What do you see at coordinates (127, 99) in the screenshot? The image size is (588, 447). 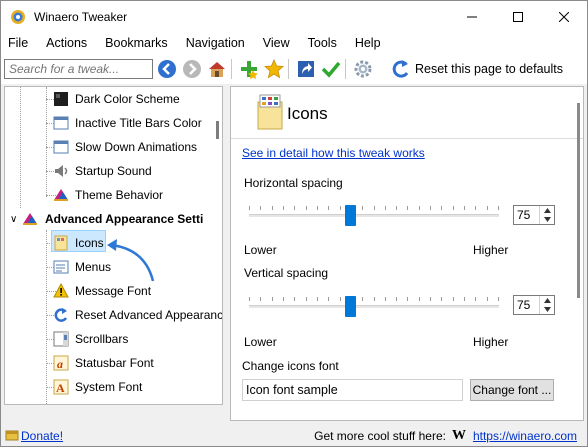 I see `tree-item-label: Dark Color Scheme` at bounding box center [127, 99].